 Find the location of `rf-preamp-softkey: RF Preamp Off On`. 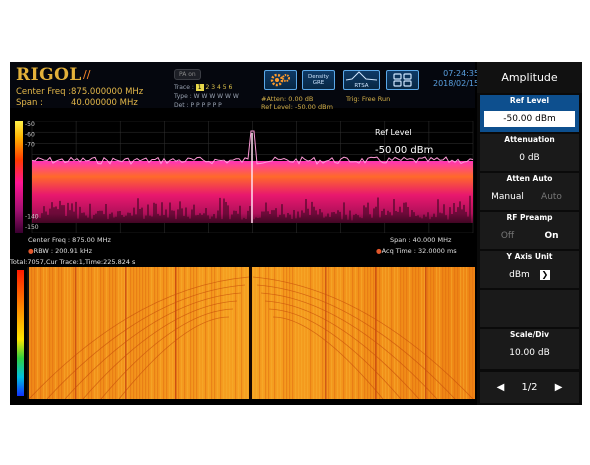

rf-preamp-softkey: RF Preamp Off On is located at coordinates (529, 230).